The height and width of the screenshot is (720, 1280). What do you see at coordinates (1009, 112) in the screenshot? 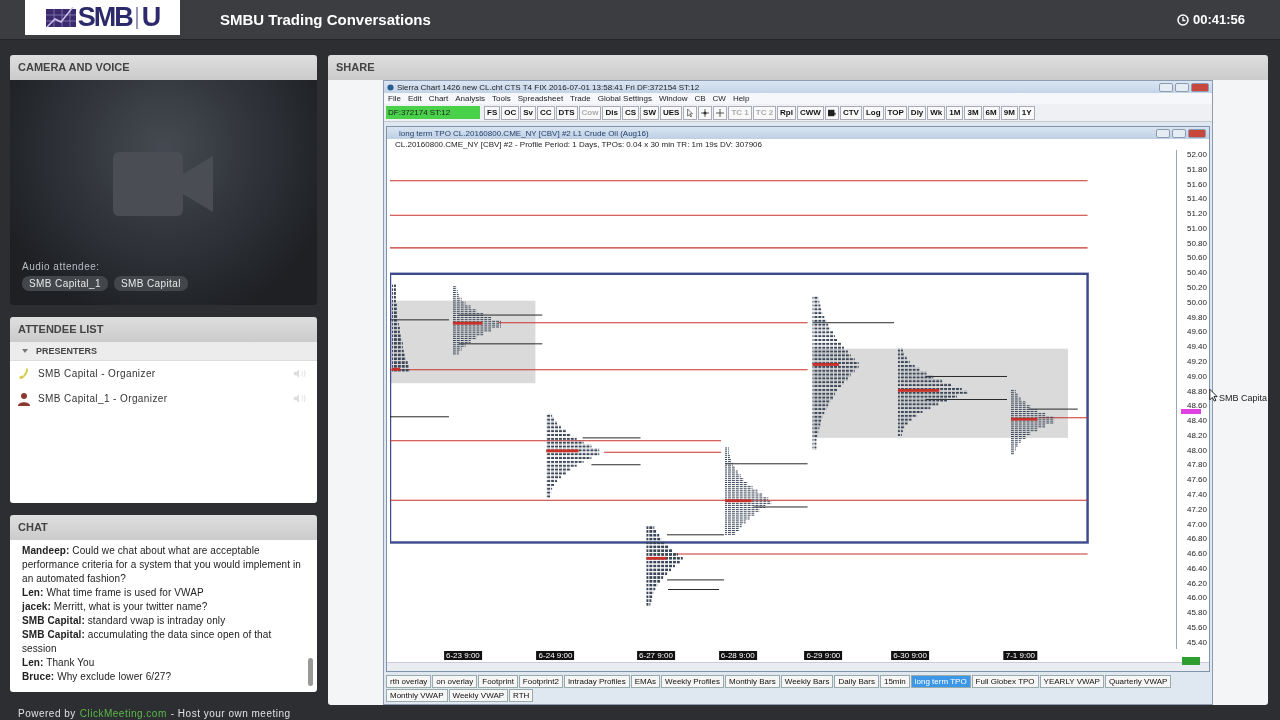
I see `toolbar-button: 9M` at bounding box center [1009, 112].